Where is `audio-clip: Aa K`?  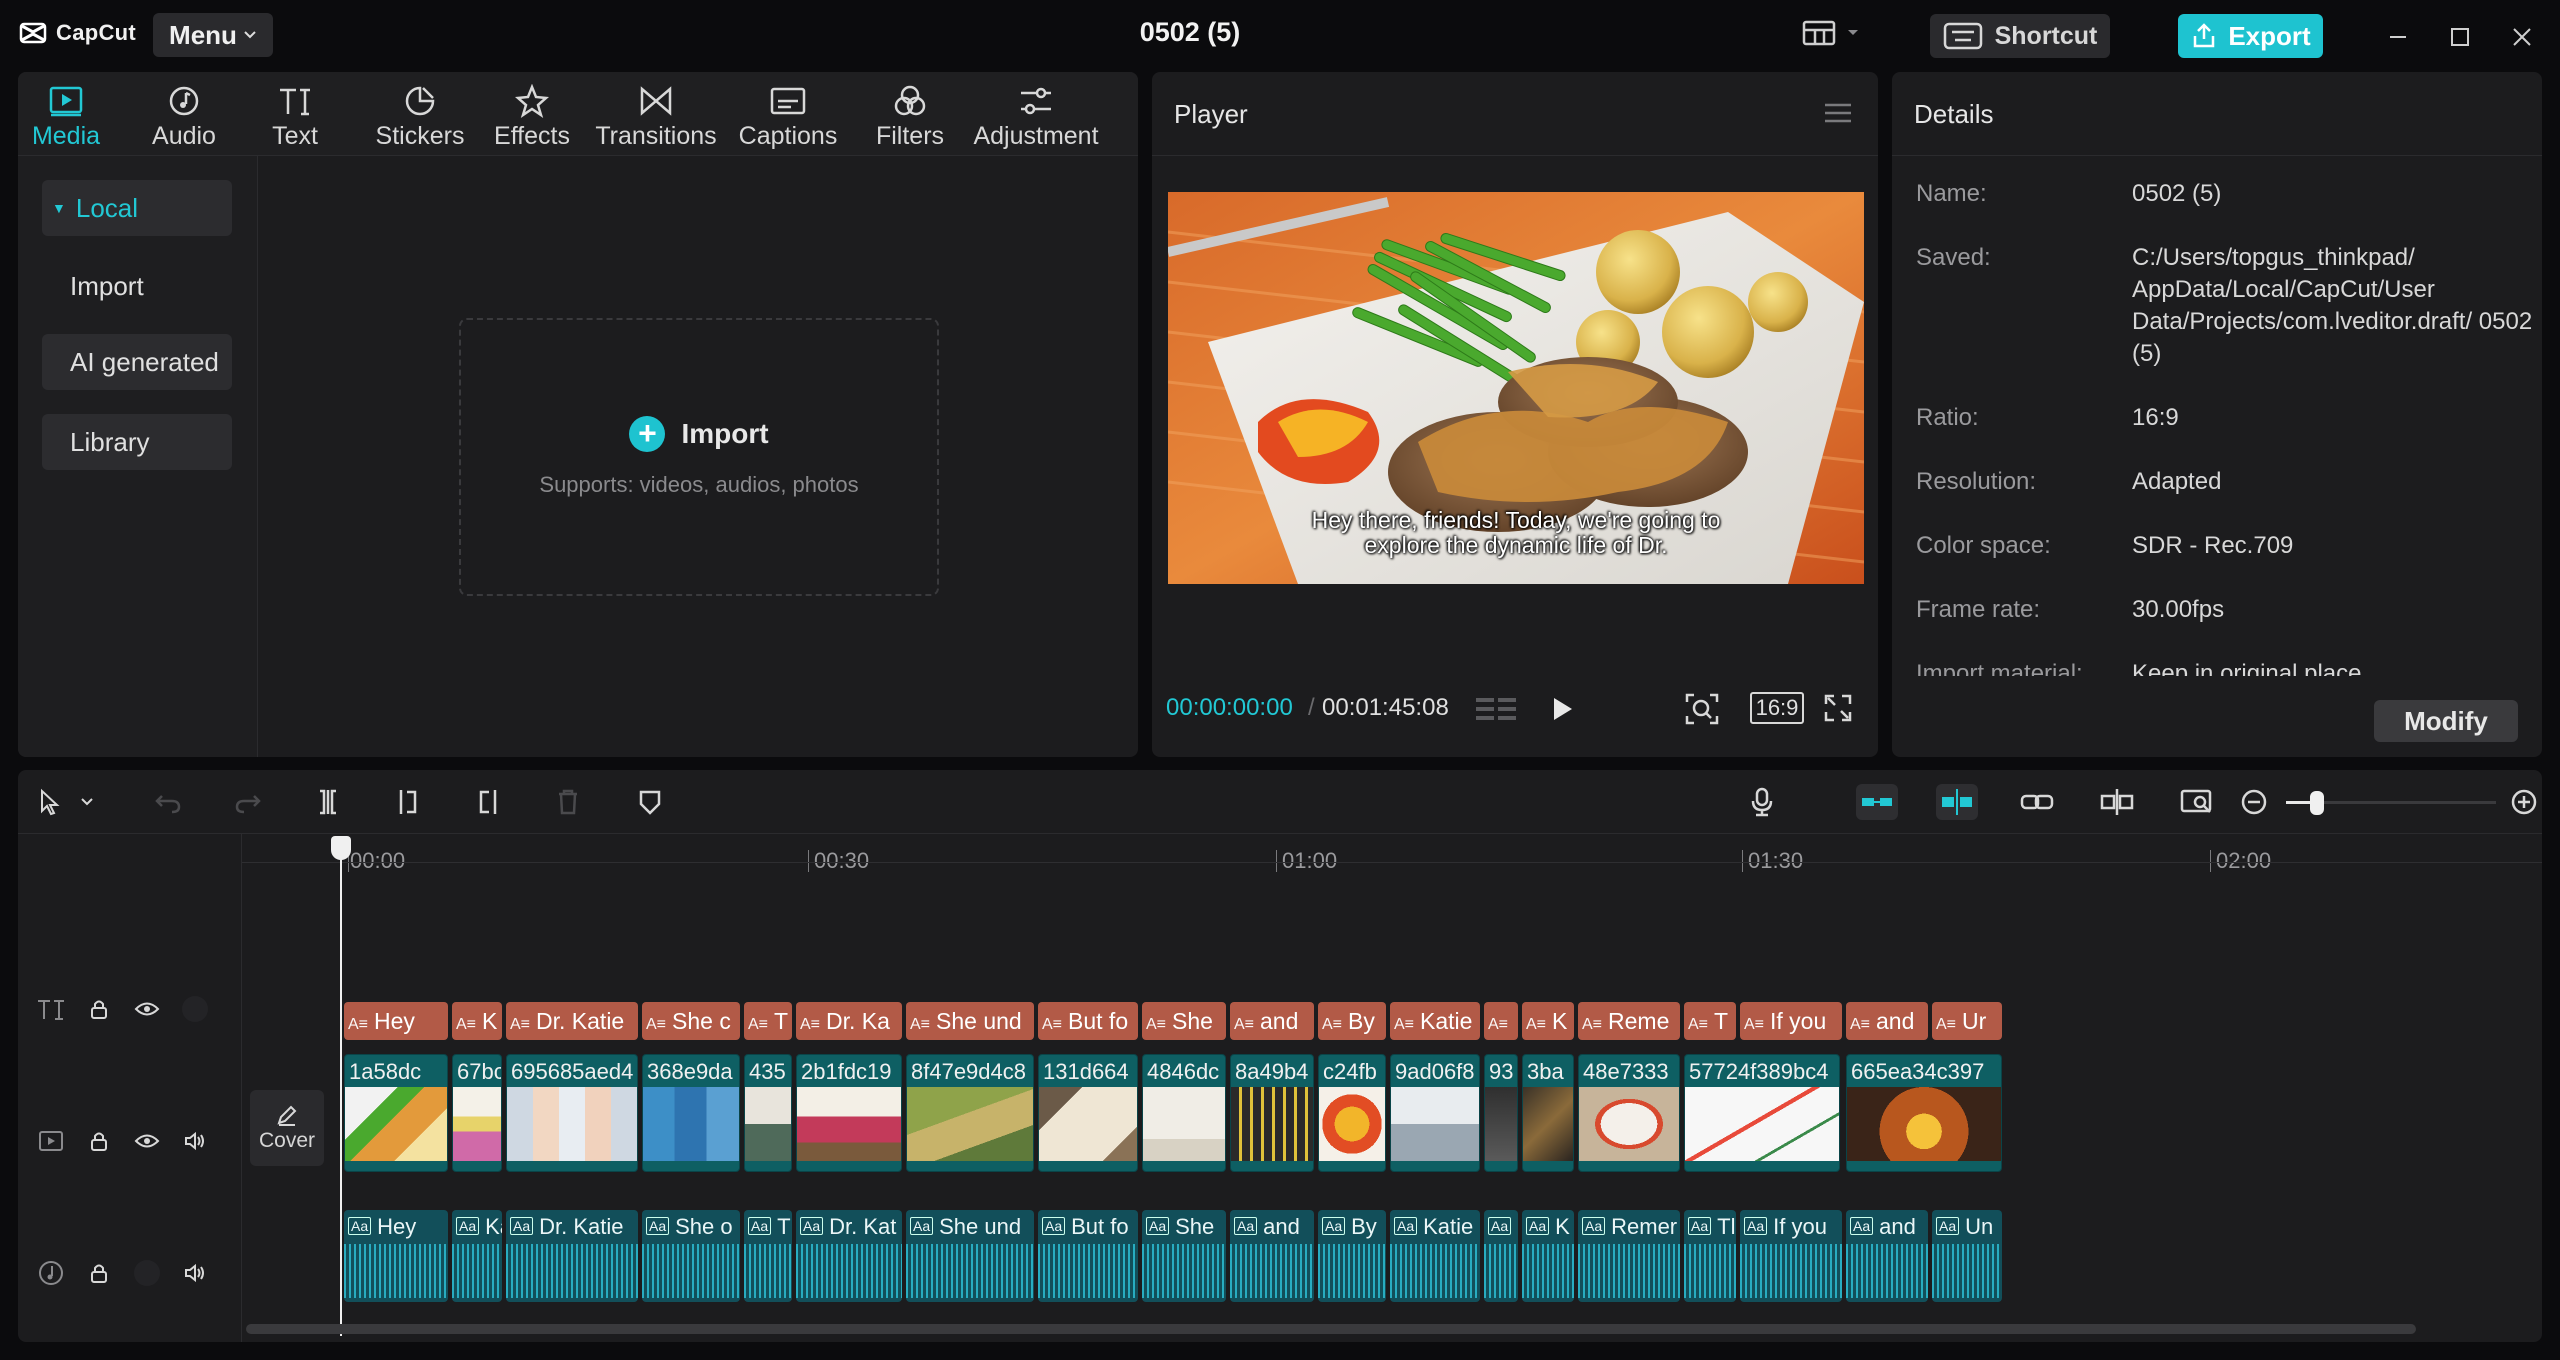
audio-clip: Aa K is located at coordinates (1548, 1256).